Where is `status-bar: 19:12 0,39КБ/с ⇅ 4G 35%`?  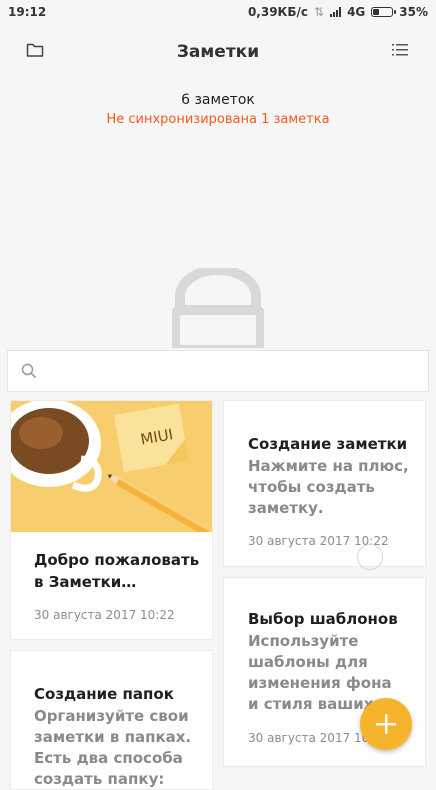 status-bar: 19:12 0,39КБ/с ⇅ 4G 35% is located at coordinates (218, 13).